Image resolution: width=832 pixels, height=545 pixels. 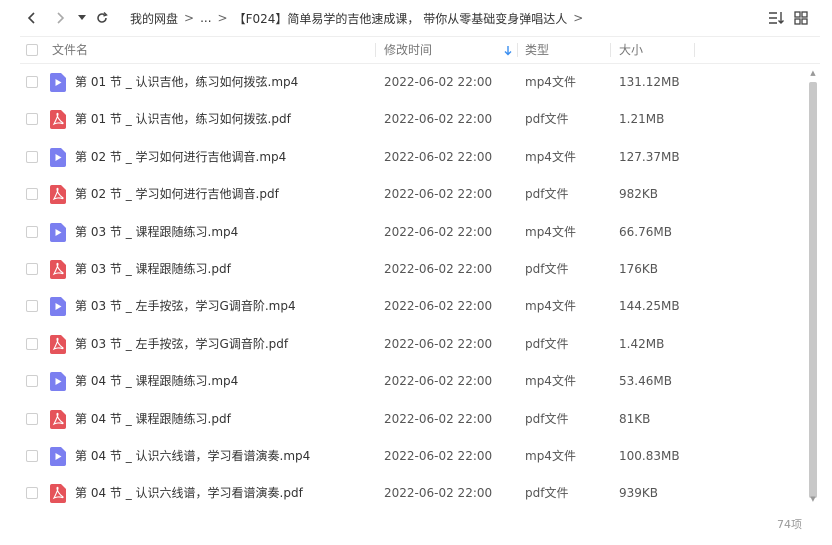 What do you see at coordinates (186, 82) in the screenshot?
I see `file-name: 第 01 节 _ 认识吉他，练习如何拨弦.mp4` at bounding box center [186, 82].